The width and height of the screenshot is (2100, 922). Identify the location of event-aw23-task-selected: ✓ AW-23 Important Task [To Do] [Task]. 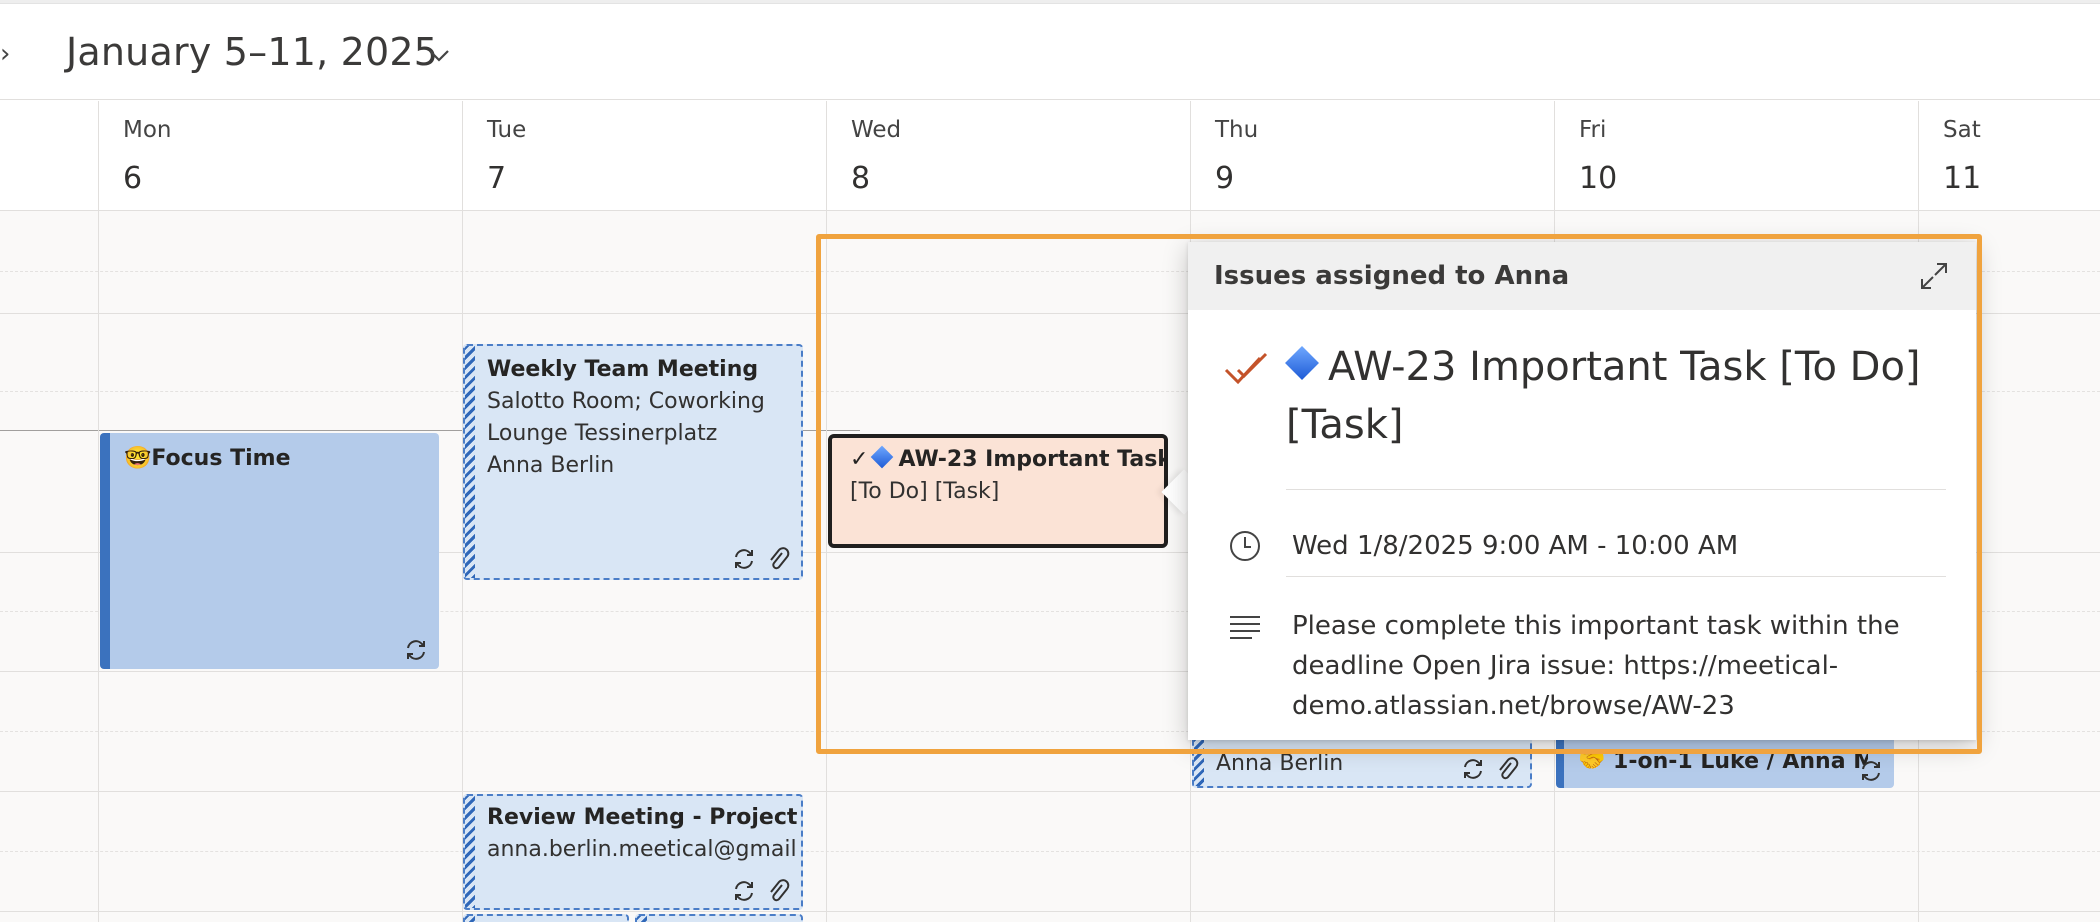
(998, 491).